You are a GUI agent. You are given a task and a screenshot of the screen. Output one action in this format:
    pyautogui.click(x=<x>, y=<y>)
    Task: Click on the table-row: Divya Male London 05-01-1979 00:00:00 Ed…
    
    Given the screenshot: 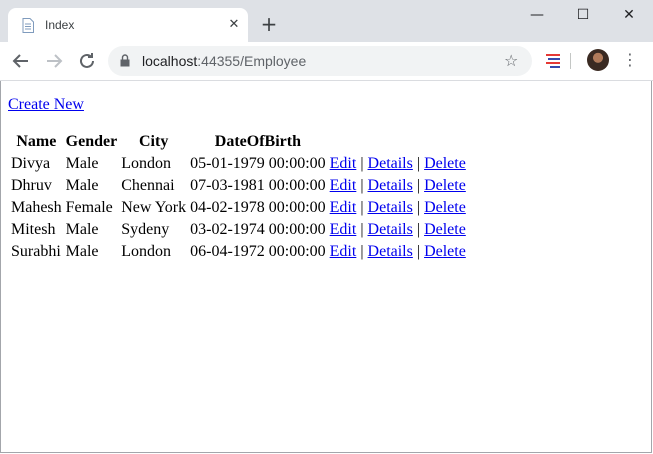 What is the action you would take?
    pyautogui.click(x=238, y=164)
    